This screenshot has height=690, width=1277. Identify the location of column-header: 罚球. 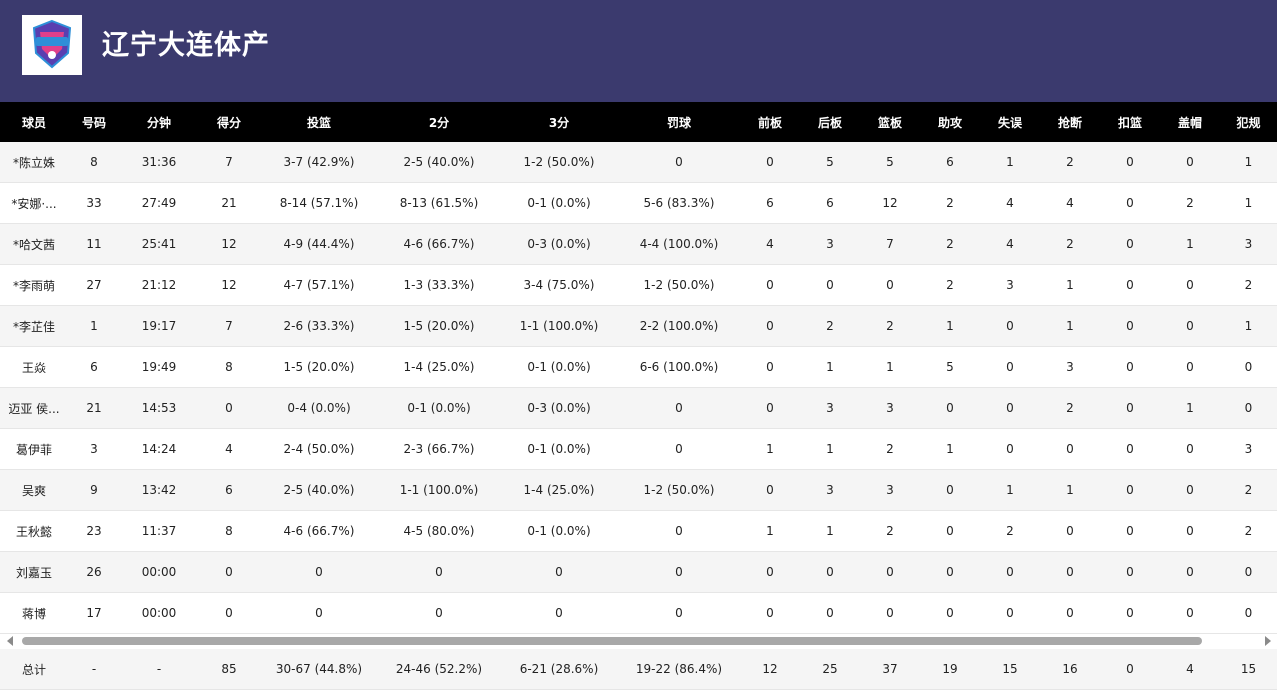
(679, 122).